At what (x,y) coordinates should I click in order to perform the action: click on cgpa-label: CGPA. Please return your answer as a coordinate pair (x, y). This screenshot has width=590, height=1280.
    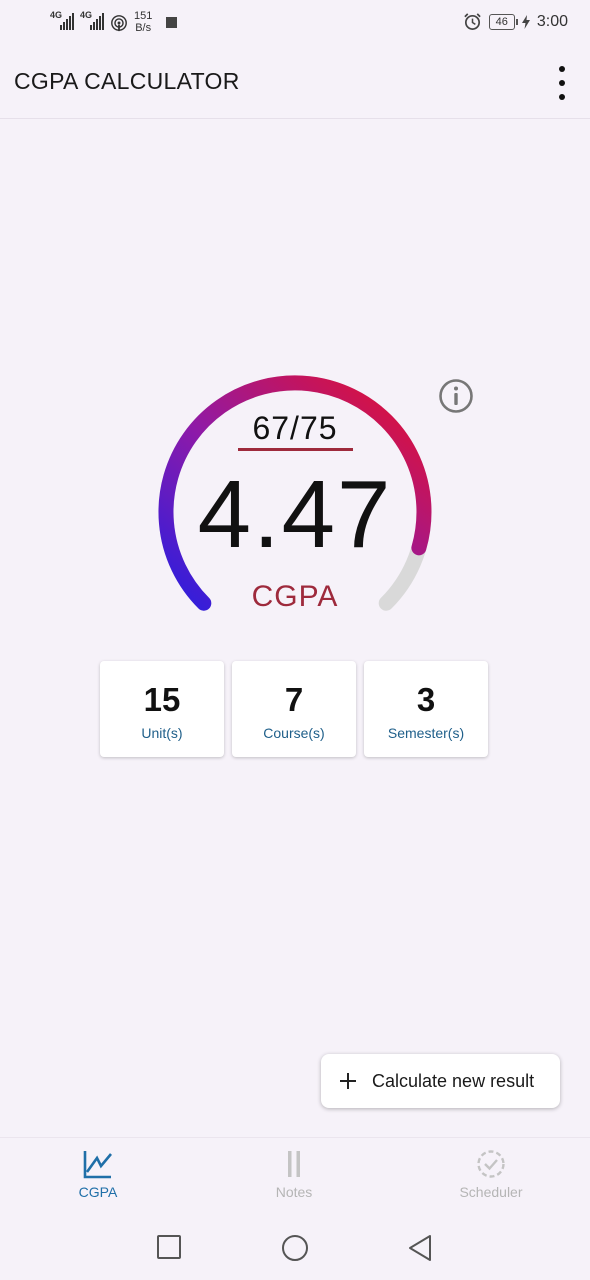
    Looking at the image, I should click on (295, 596).